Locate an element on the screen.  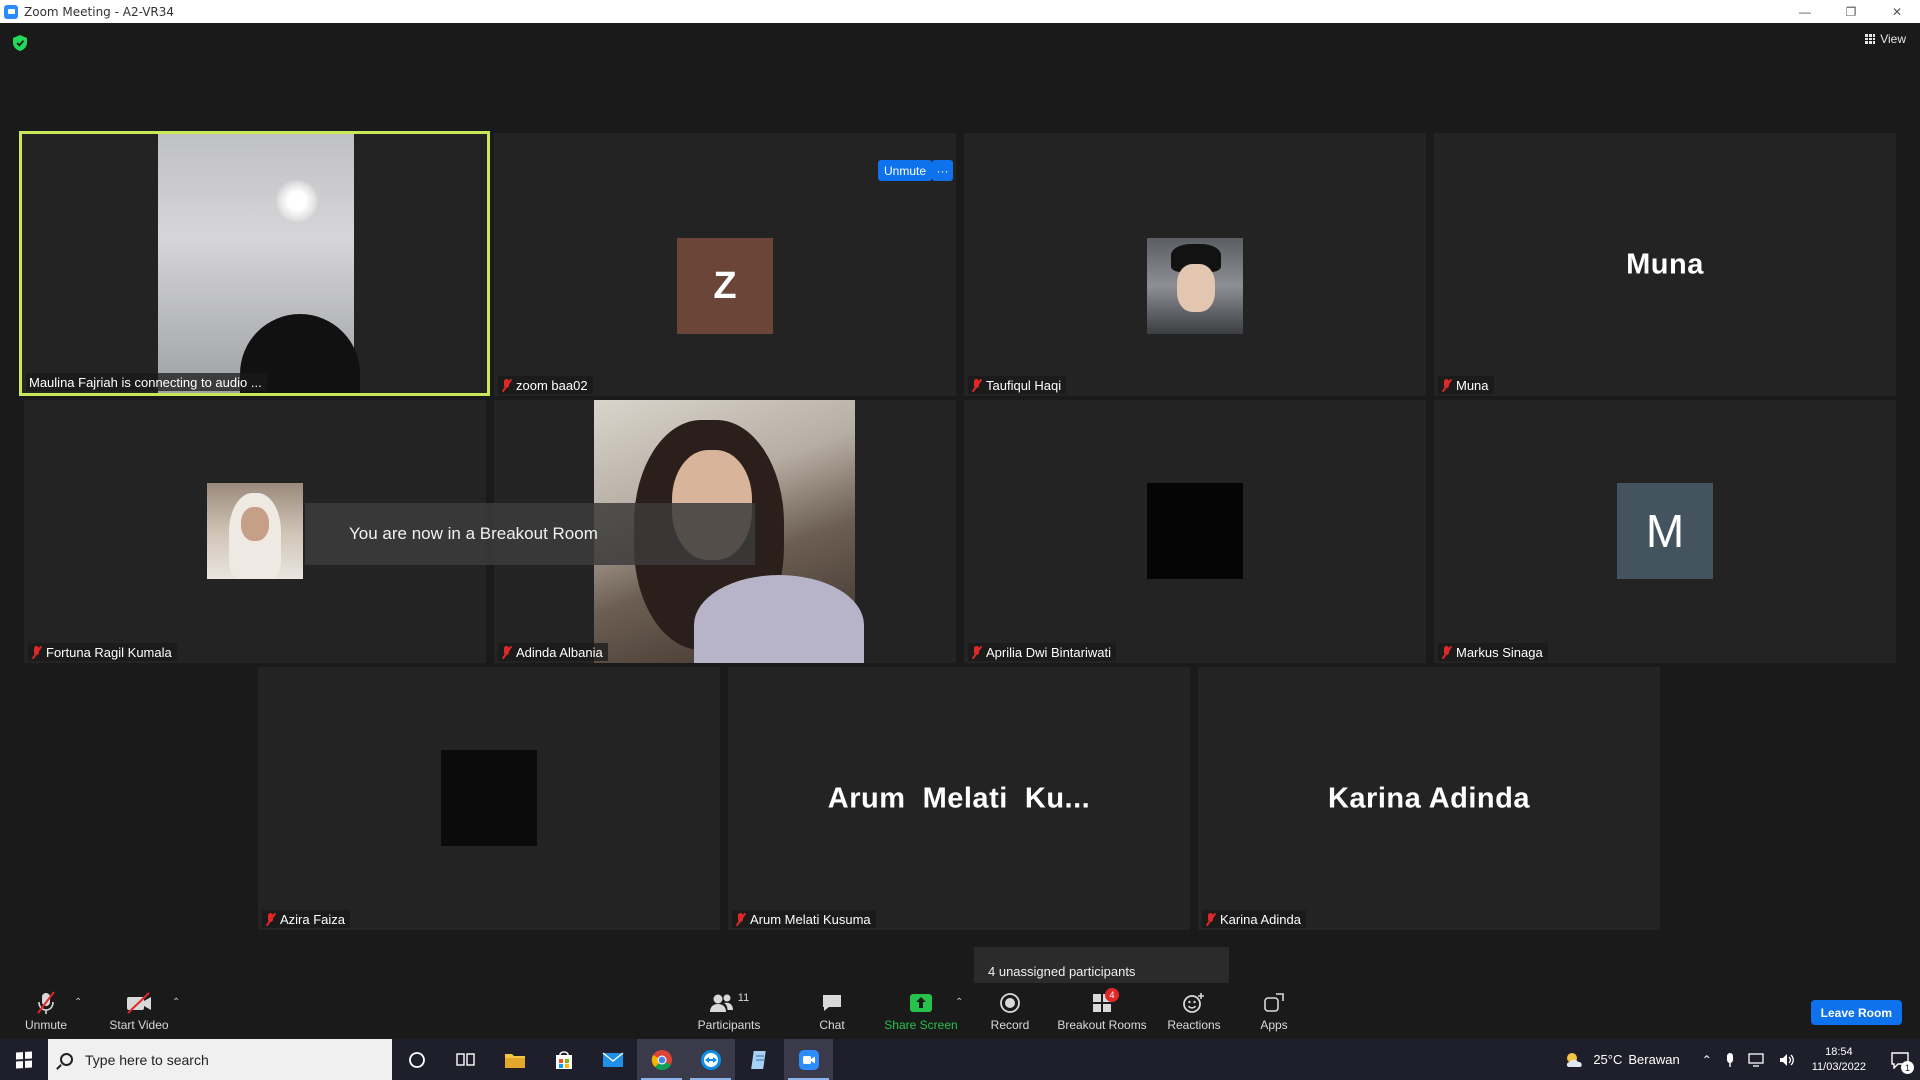
share-screen-icon is located at coordinates (921, 1003).